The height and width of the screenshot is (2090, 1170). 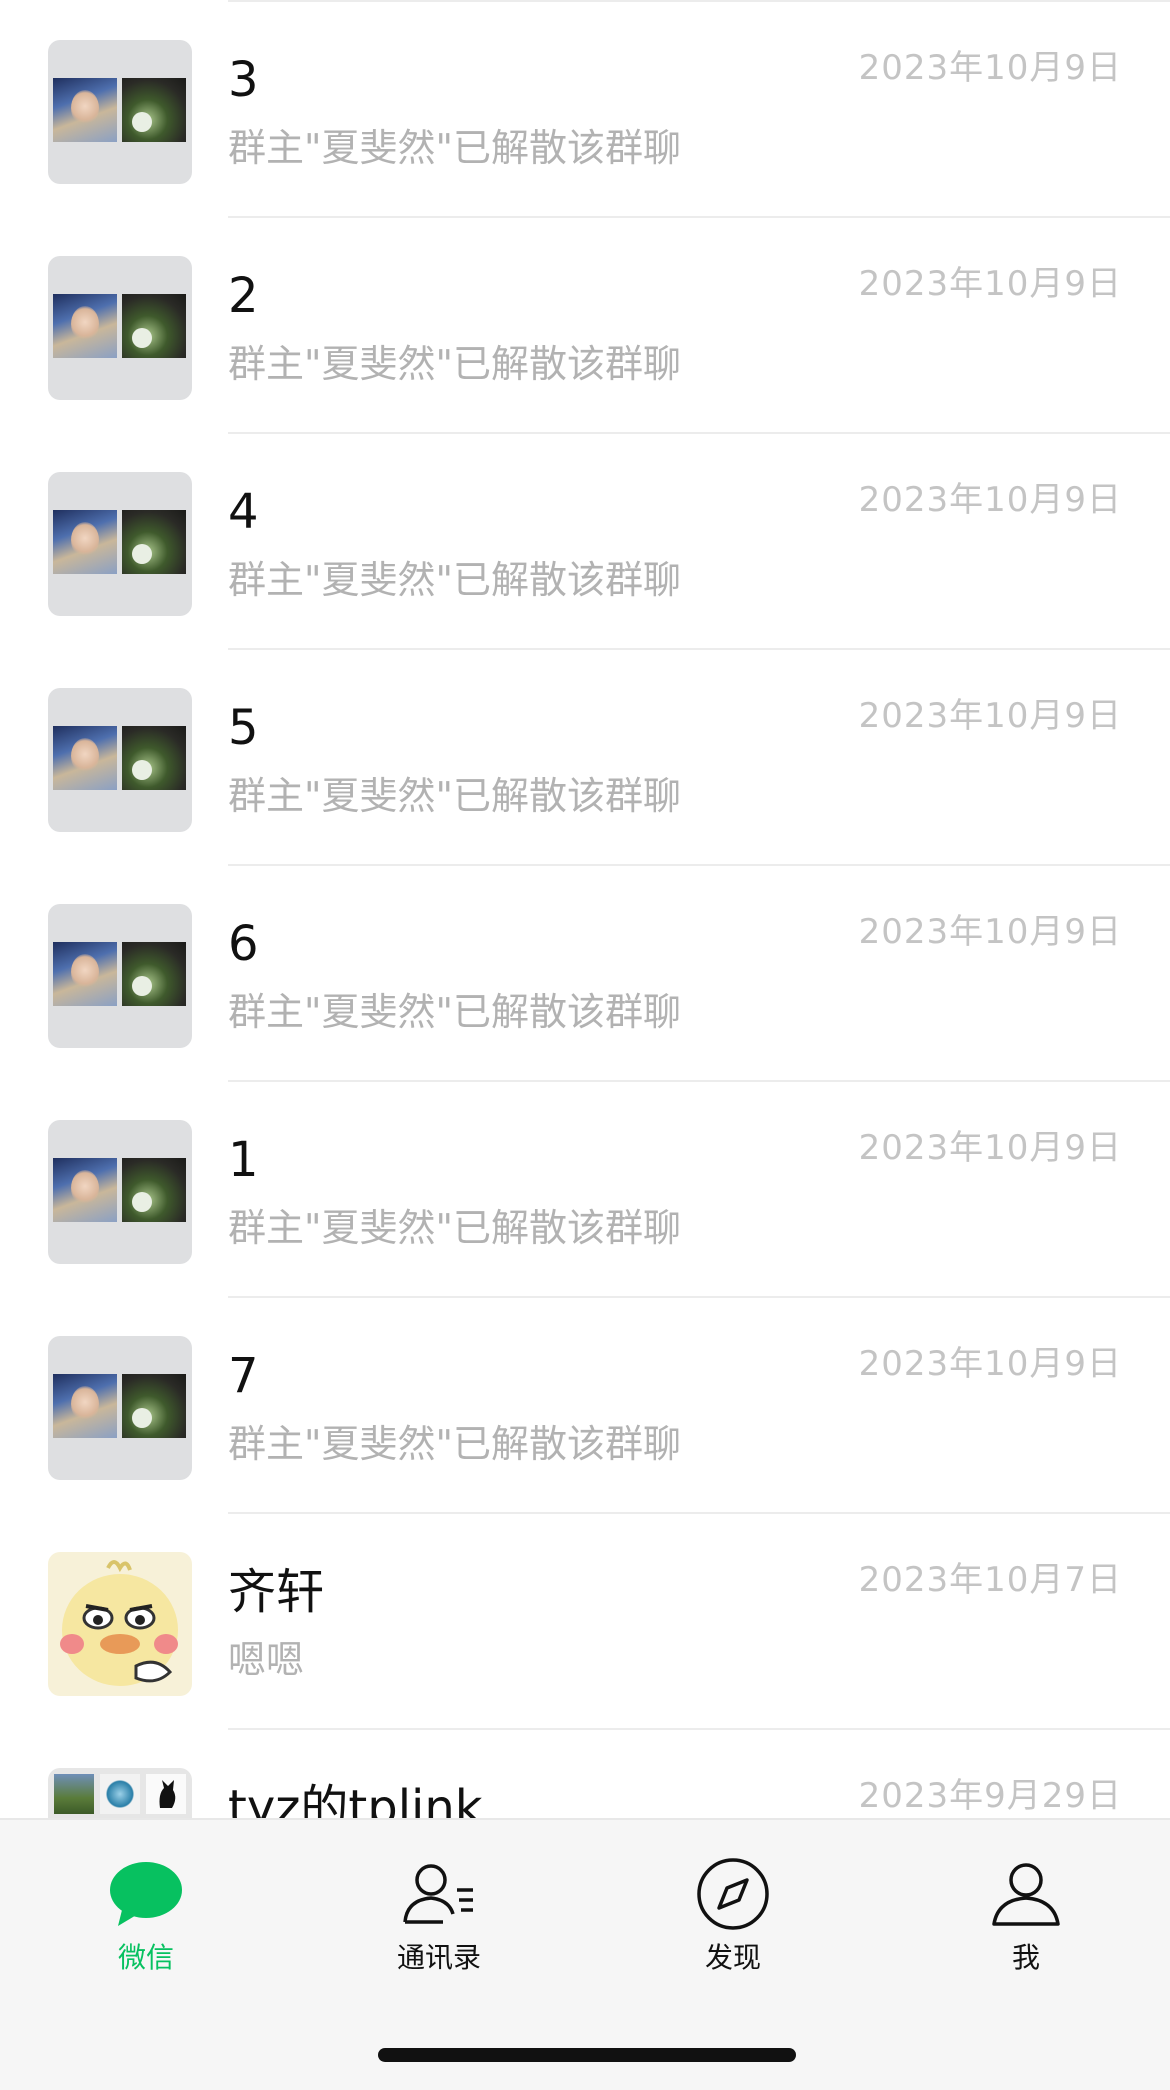 I want to click on chat-title: 7, so click(x=243, y=1376).